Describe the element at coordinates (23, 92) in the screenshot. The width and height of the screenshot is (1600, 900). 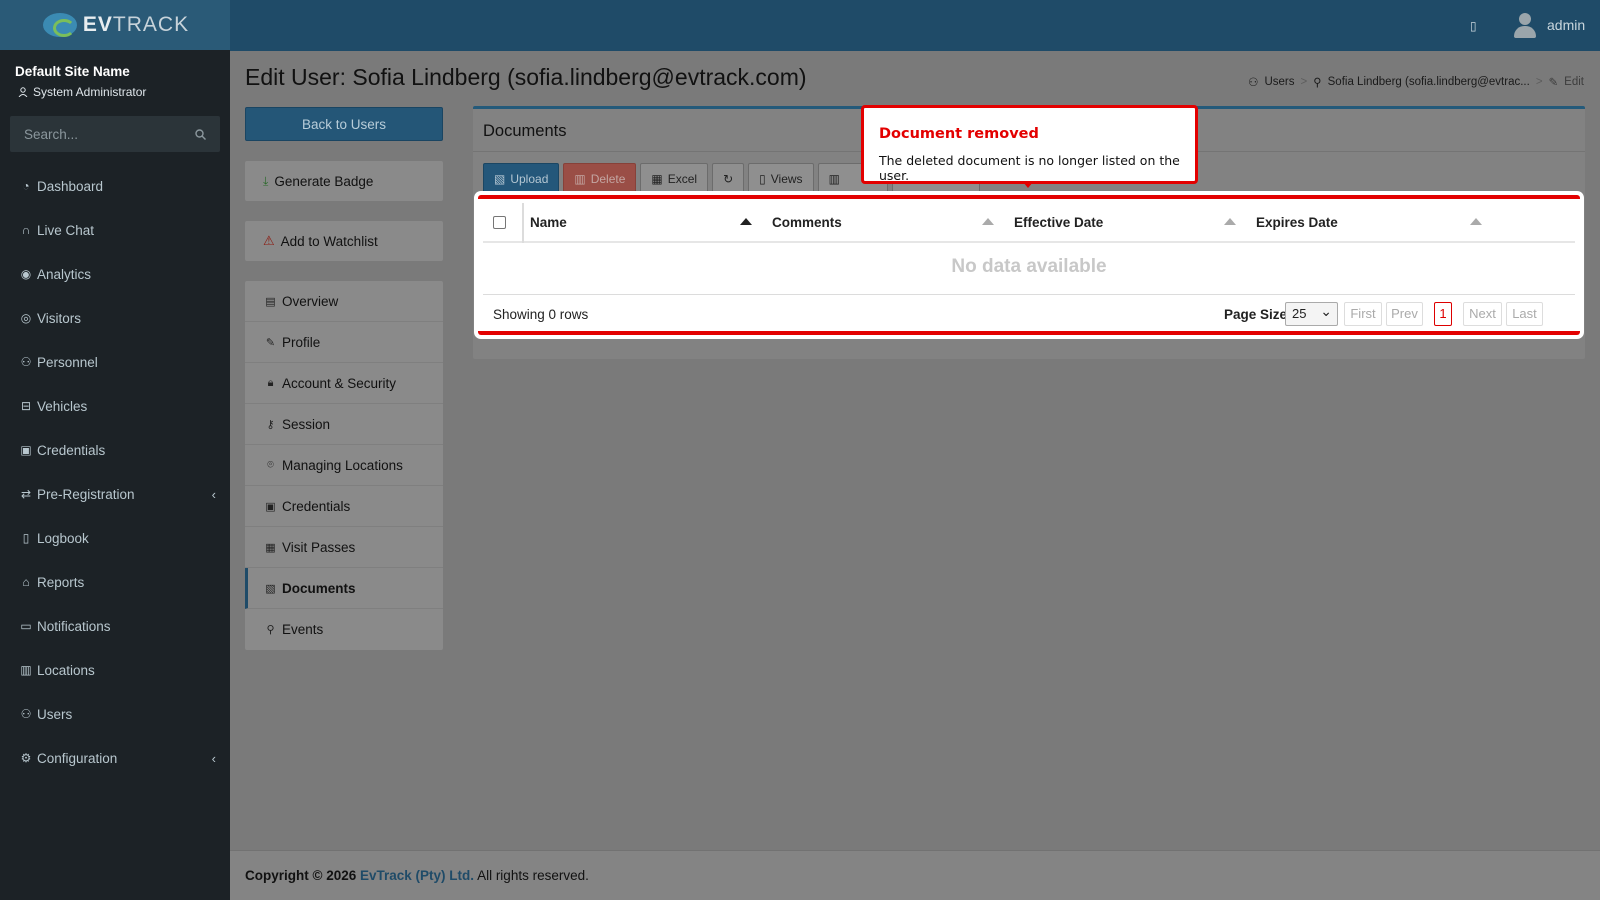
I see `user-icon` at that location.